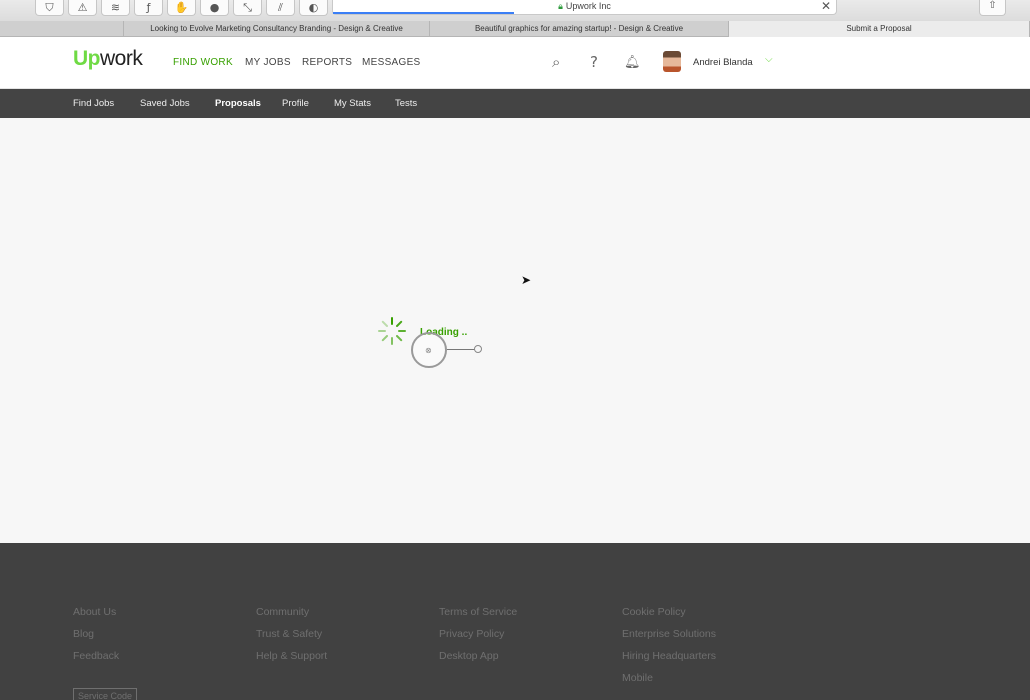 This screenshot has width=1030, height=700. I want to click on browser-toolbar: ⛉ ⚠ ≋ ƒ ✋ ● ⤡ ⫽ ◐ 🔒︎ Upwork Inc ✕ ⇧, so click(515, 10).